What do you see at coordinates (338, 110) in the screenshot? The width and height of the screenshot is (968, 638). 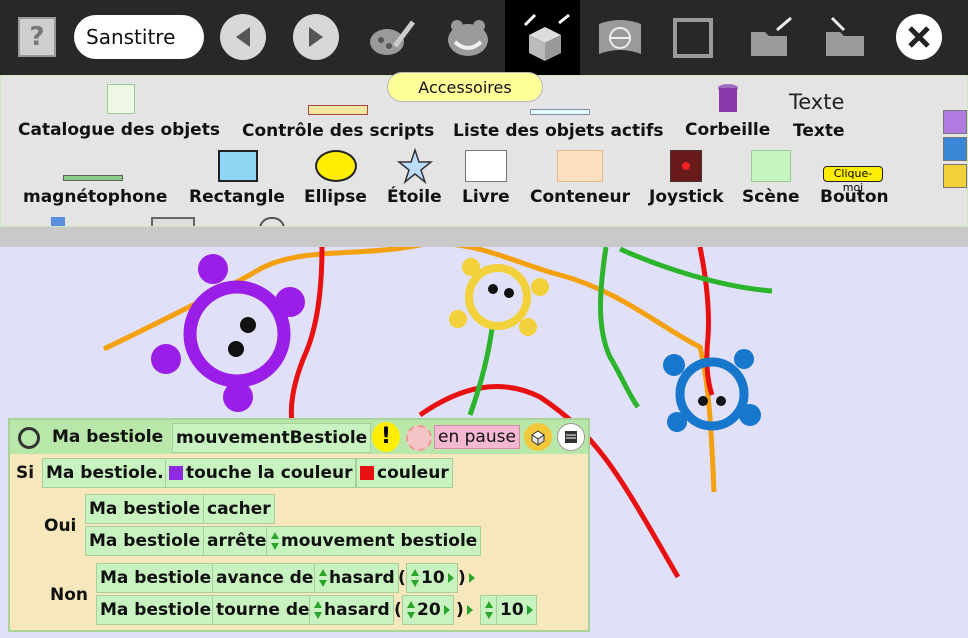 I see `script-control-icon` at bounding box center [338, 110].